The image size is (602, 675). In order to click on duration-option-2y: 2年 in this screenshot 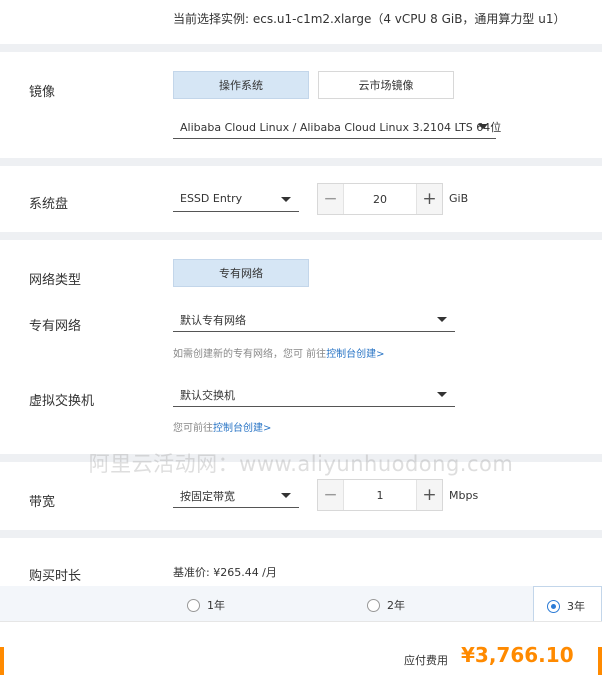, I will do `click(386, 605)`.